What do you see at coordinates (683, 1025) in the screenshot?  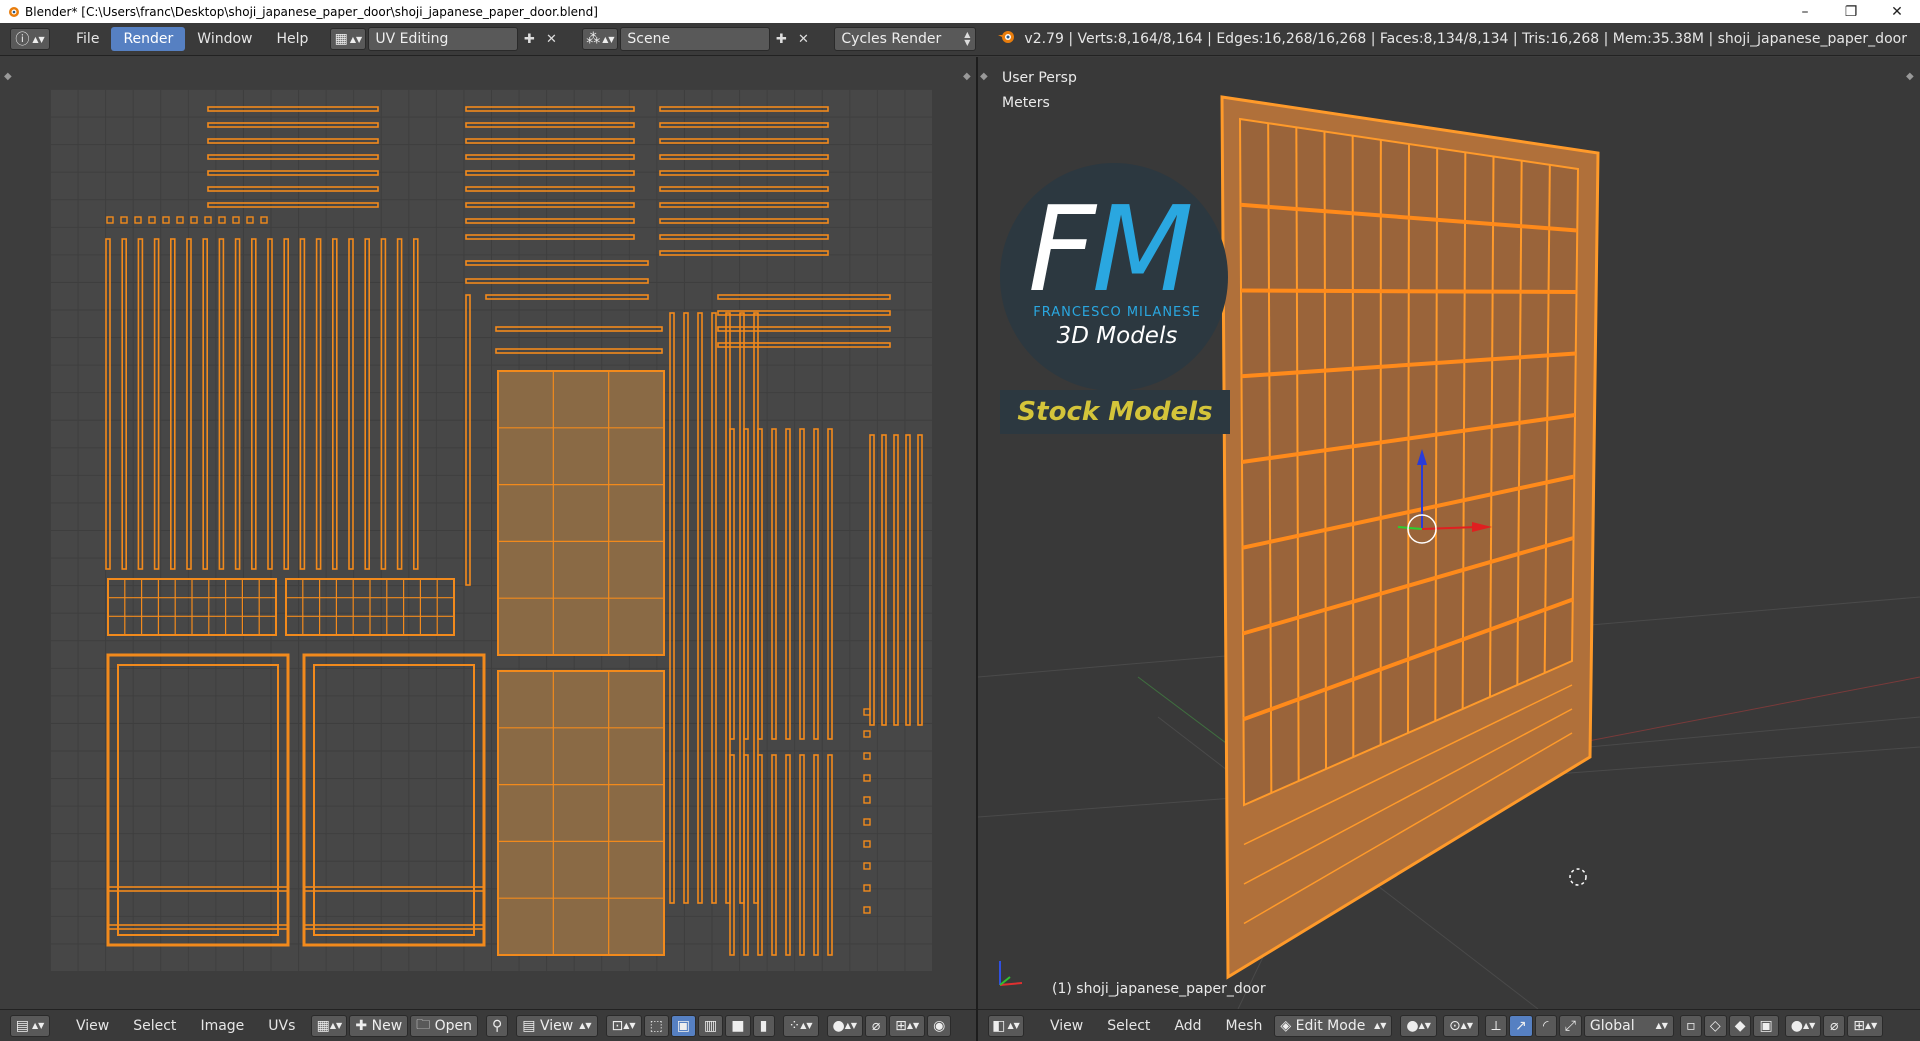 I see `vertex-select-icon: ▣` at bounding box center [683, 1025].